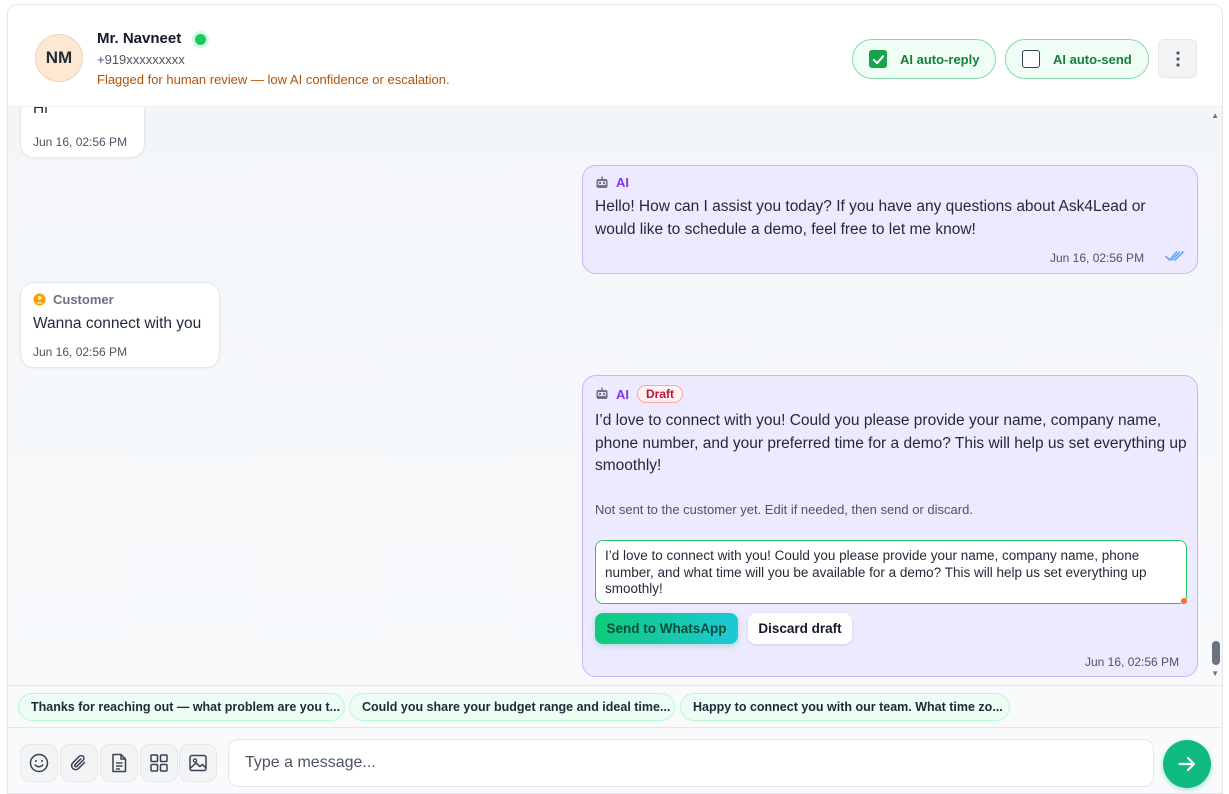  Describe the element at coordinates (40, 112) in the screenshot. I see `message-text: Hi` at that location.